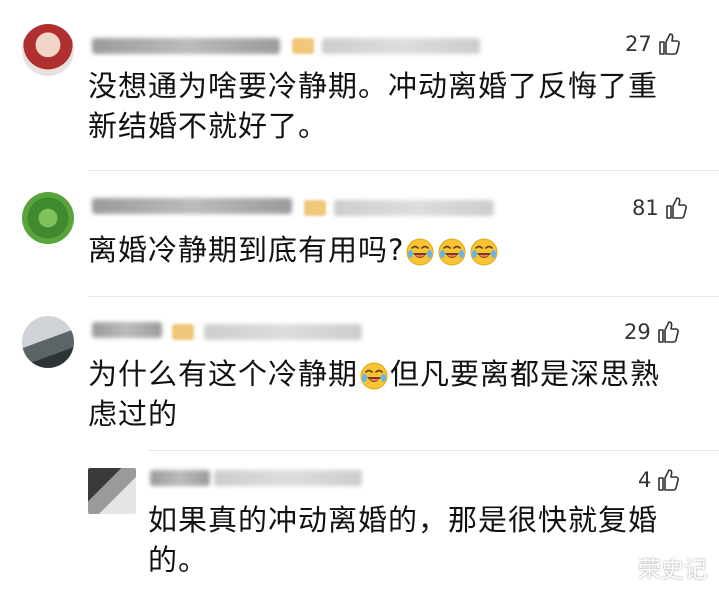 Image resolution: width=719 pixels, height=594 pixels. I want to click on comment-text-line: 虑过的, so click(133, 414).